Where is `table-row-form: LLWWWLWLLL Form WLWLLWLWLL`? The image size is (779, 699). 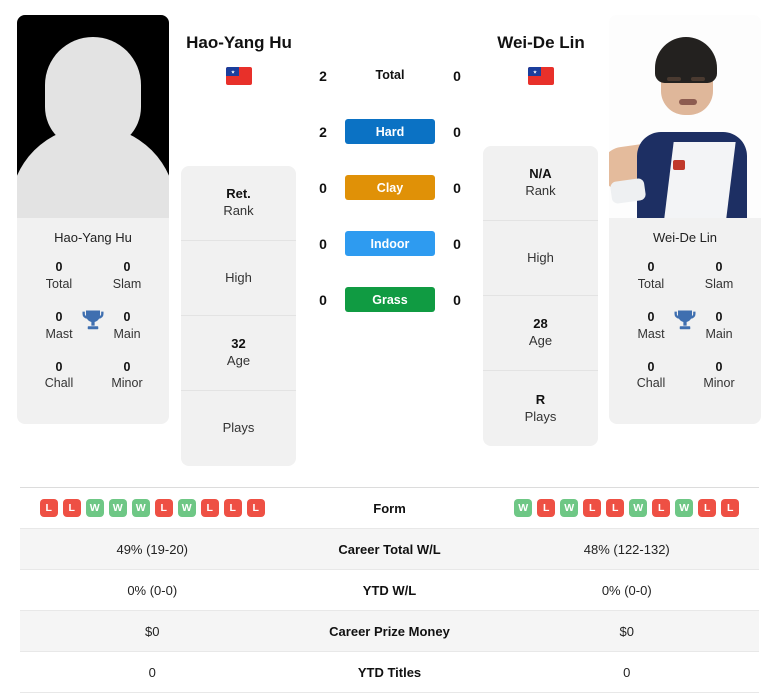
table-row-form: LLWWWLWLLL Form WLWLLWLWLL is located at coordinates (389, 508).